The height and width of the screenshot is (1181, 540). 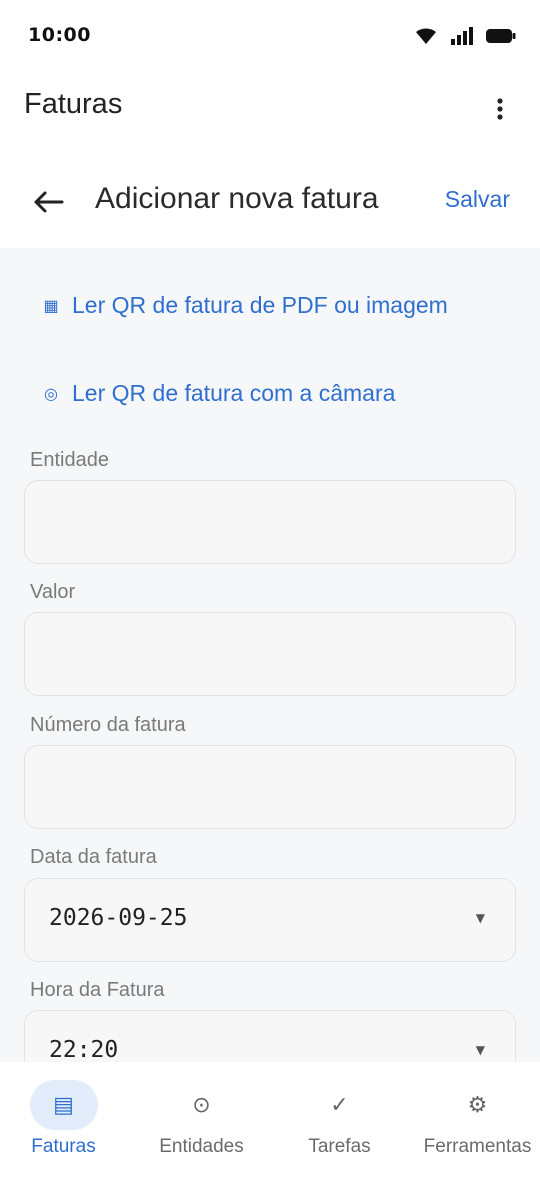 What do you see at coordinates (270, 1036) in the screenshot?
I see `invoice-time-select: 22:20 ▼` at bounding box center [270, 1036].